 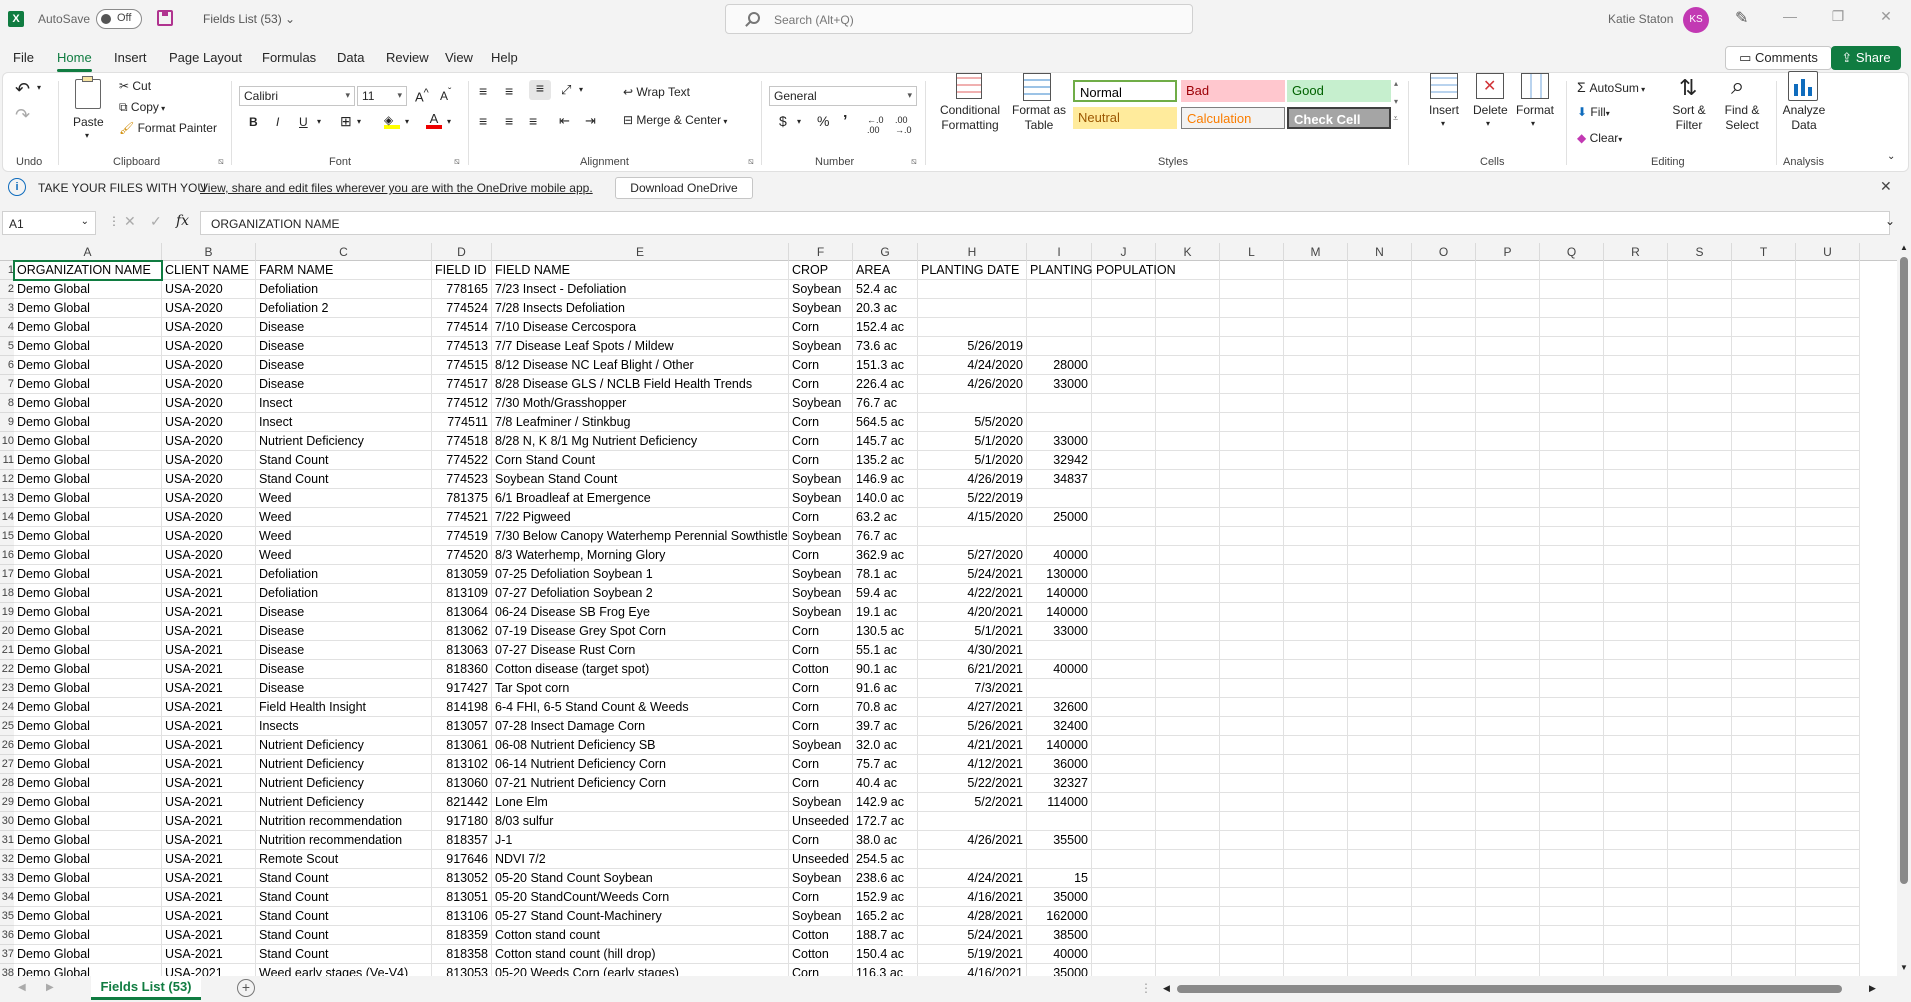 I want to click on table-cell: 813109, so click(x=462, y=593).